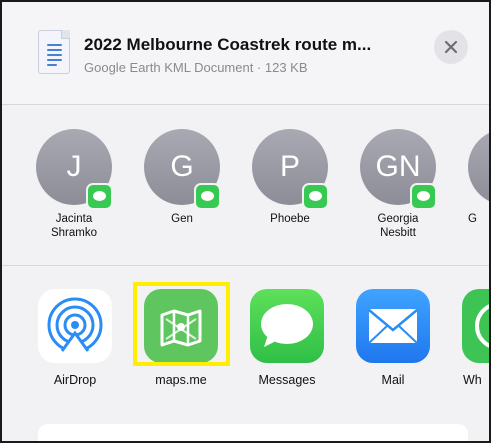 The height and width of the screenshot is (443, 491). I want to click on file-subtitle: Google Earth KML Document · 123 KB, so click(196, 67).